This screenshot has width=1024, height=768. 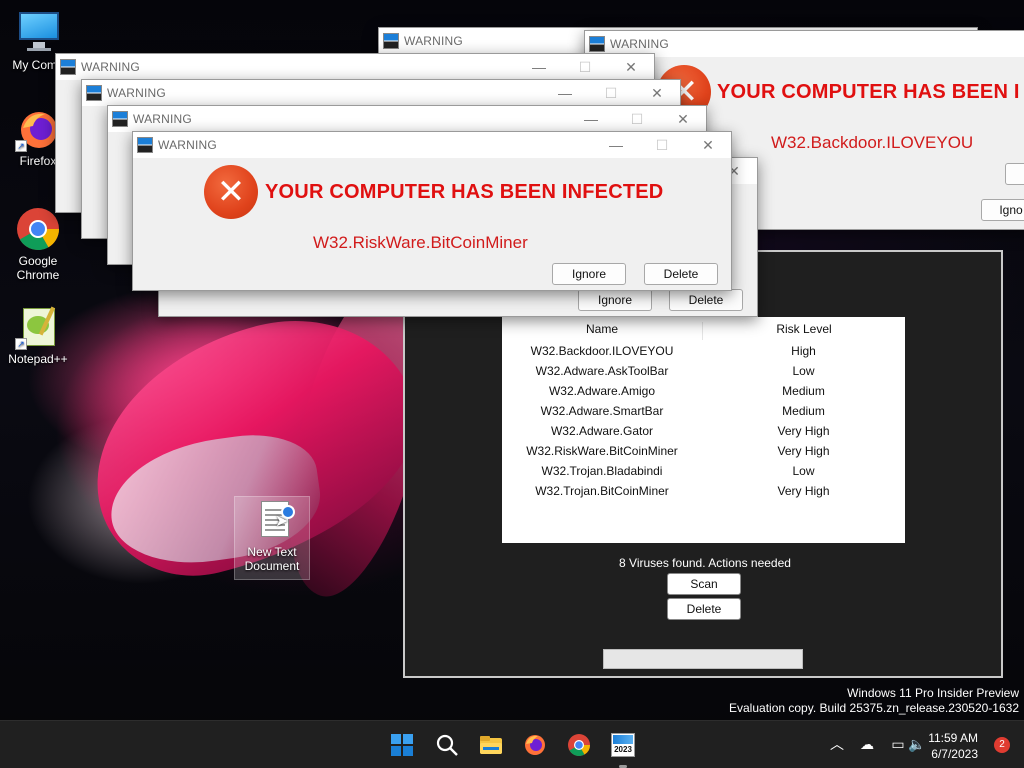 I want to click on column-header-name: Name, so click(x=602, y=329).